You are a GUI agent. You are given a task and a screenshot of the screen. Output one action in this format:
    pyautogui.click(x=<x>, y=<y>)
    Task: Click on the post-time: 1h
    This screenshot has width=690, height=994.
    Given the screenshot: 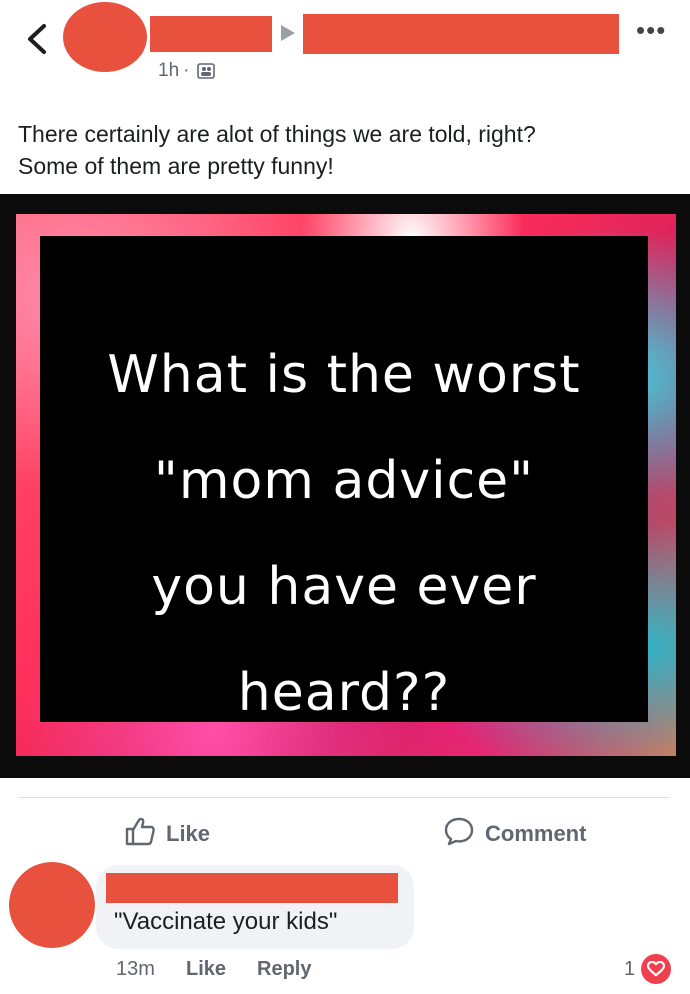 What is the action you would take?
    pyautogui.click(x=169, y=70)
    